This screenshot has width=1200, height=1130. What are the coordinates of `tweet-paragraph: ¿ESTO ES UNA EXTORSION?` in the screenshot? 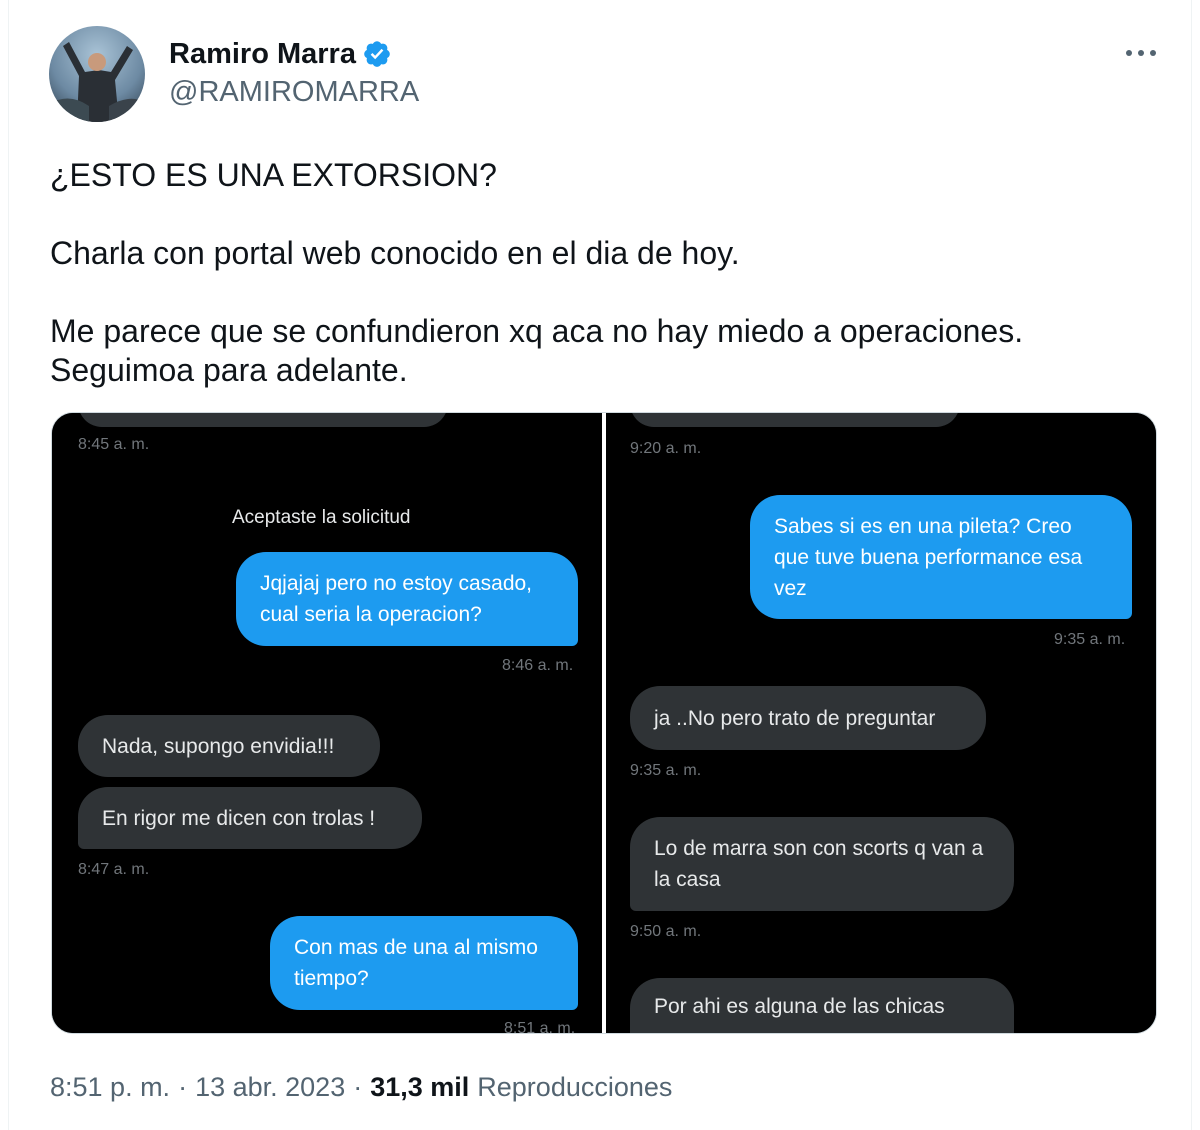 It's located at (273, 175).